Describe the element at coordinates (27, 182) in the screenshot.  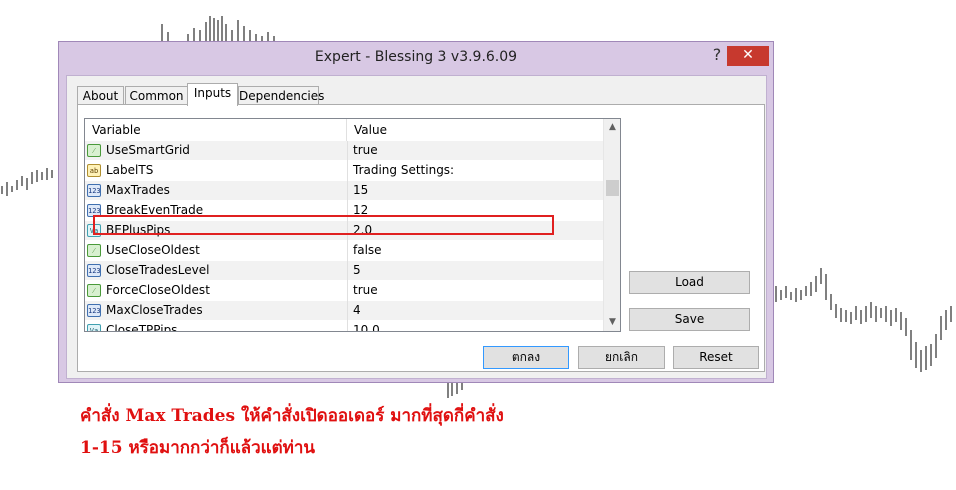
I see `chart-candles-left` at that location.